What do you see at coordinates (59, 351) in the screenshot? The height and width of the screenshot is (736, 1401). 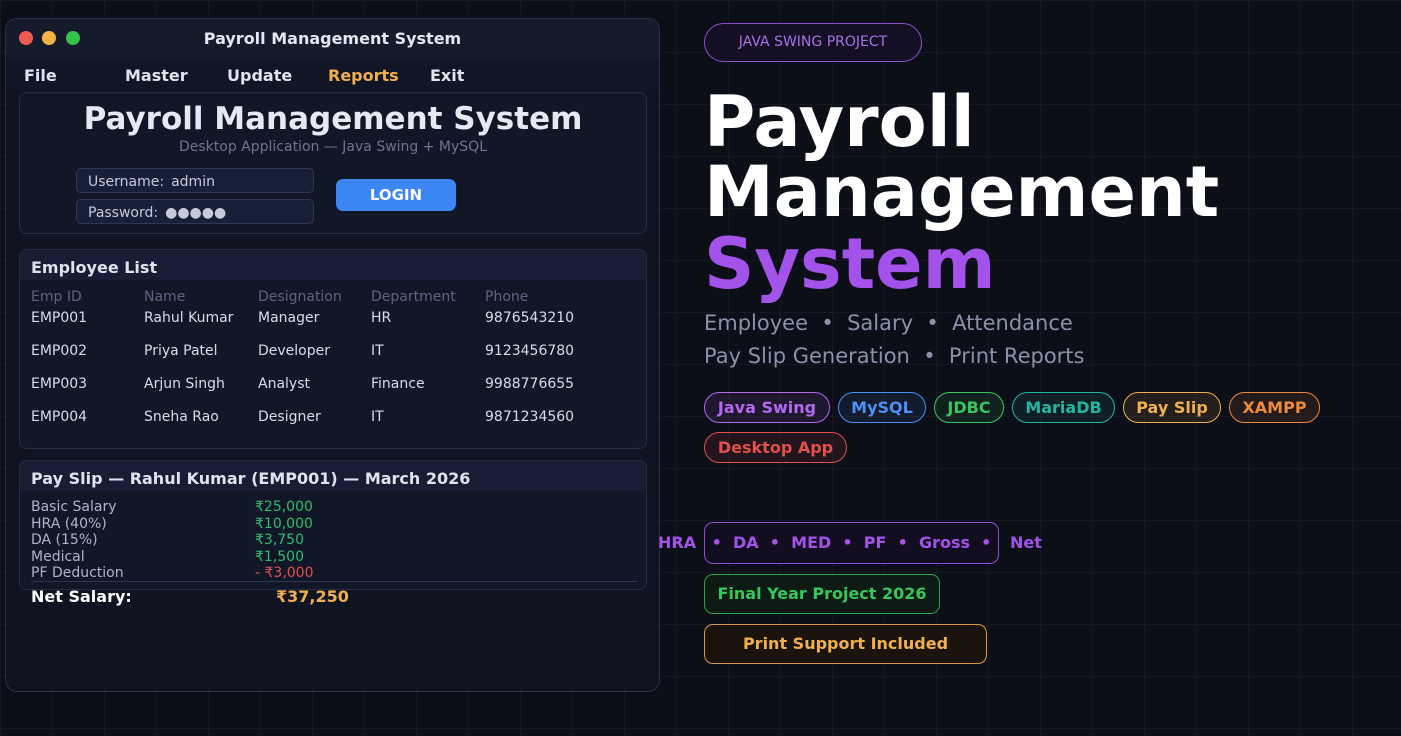 I see `cell-emp-id: EMP002` at bounding box center [59, 351].